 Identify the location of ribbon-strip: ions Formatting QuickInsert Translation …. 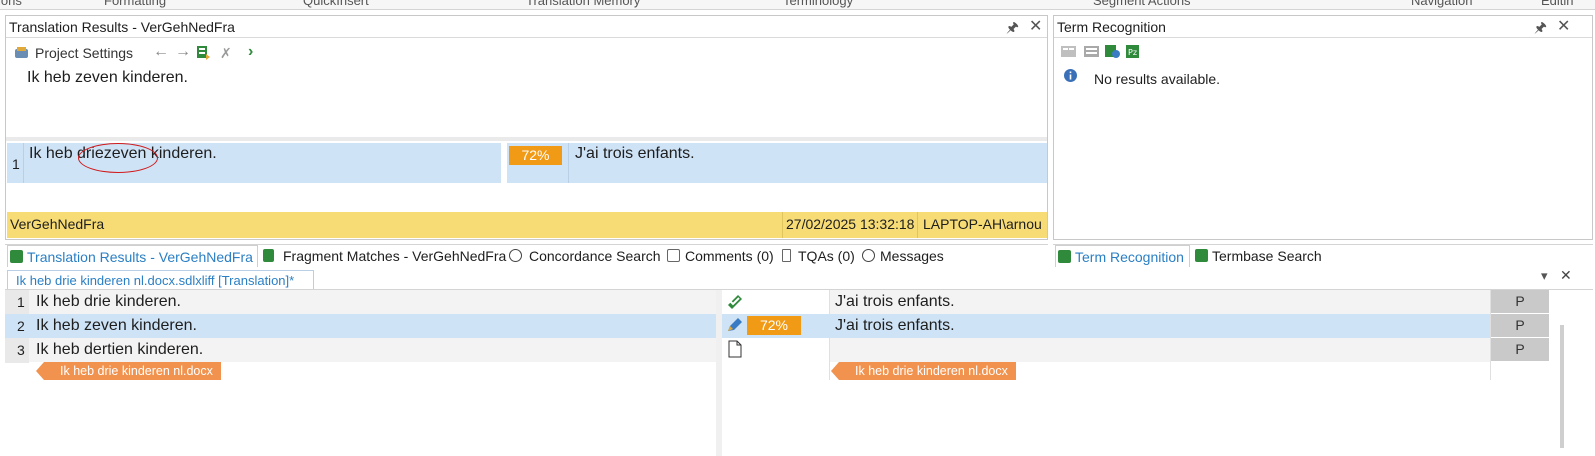
(797, 5).